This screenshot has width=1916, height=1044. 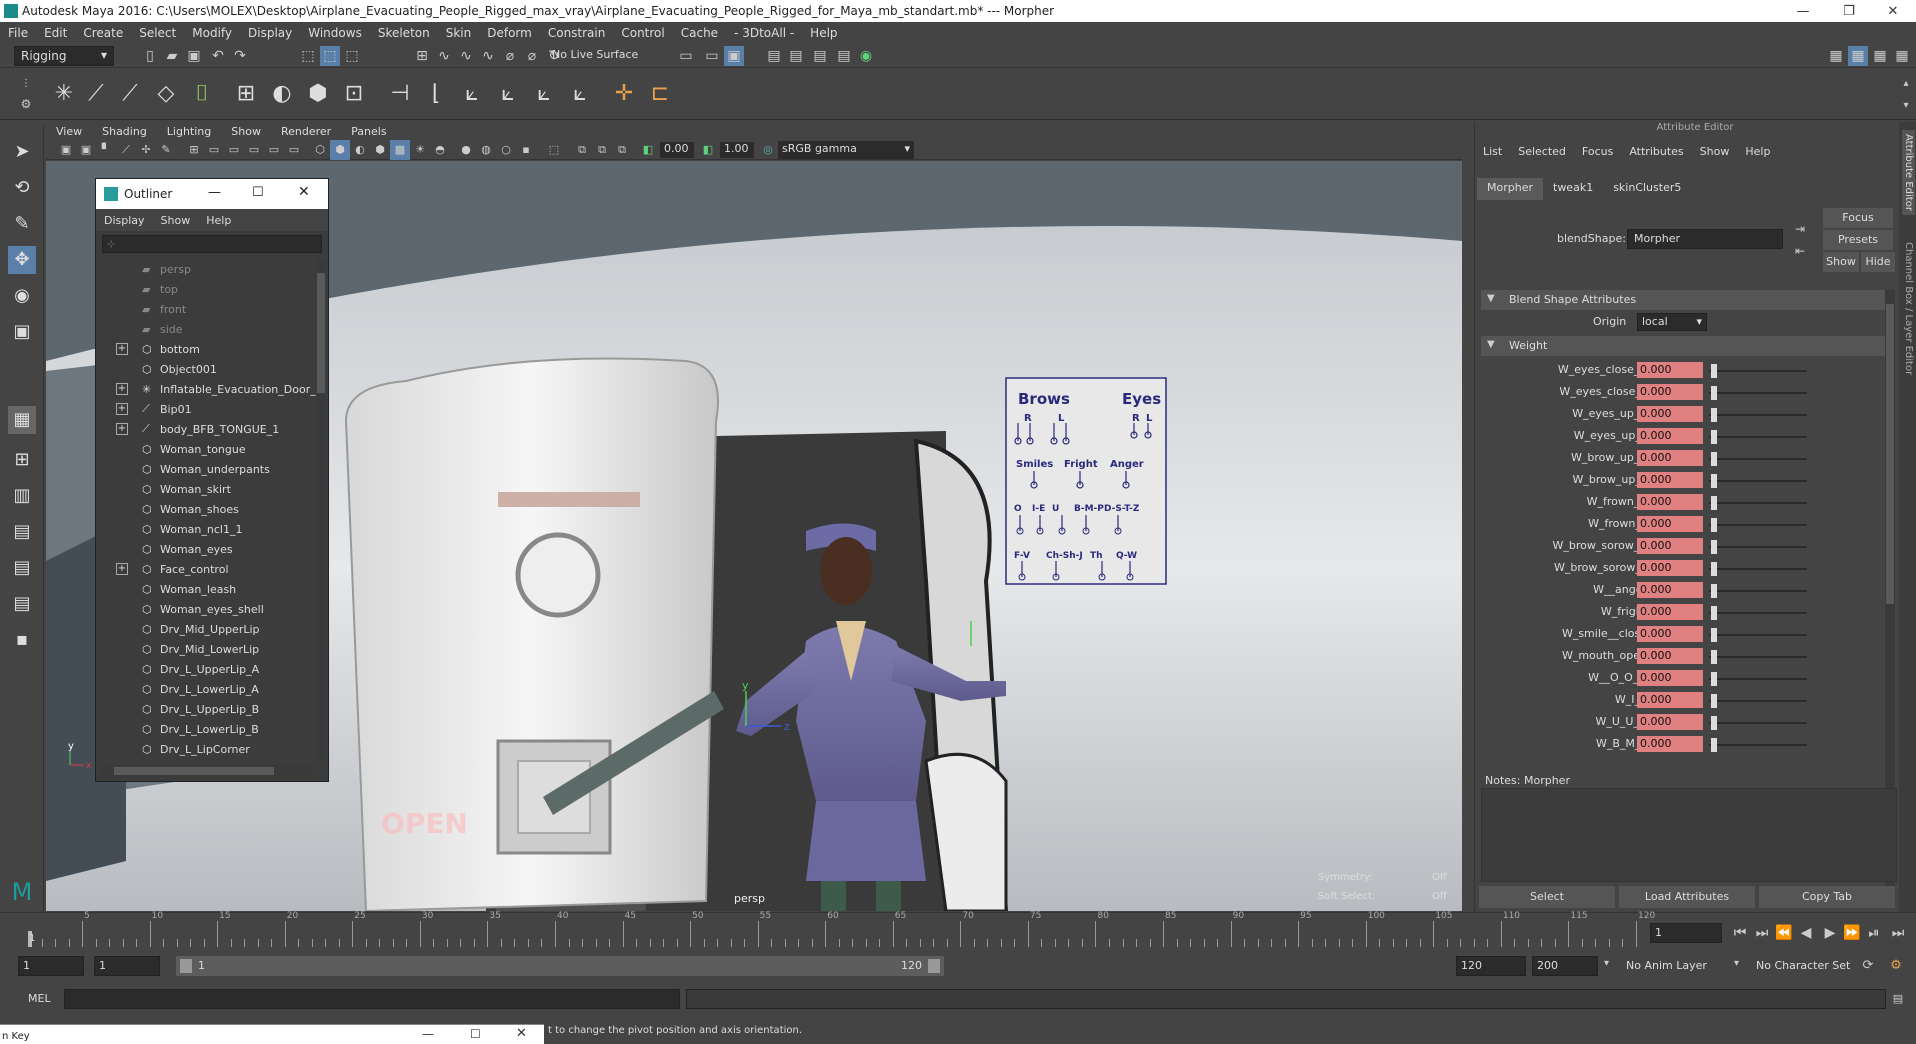 I want to click on menu-deform: Deform, so click(x=509, y=33).